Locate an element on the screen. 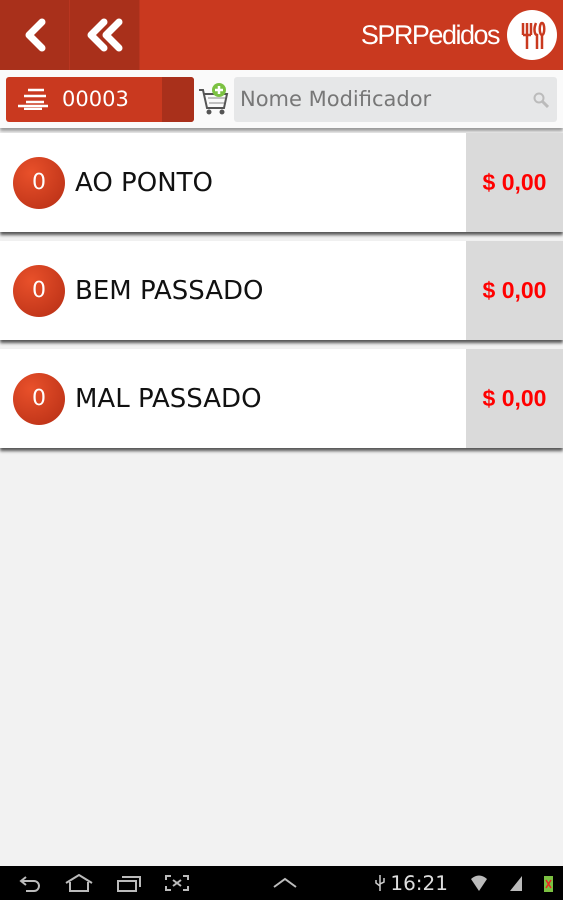 The height and width of the screenshot is (900, 563). item-name: BEM PASSADO is located at coordinates (170, 291).